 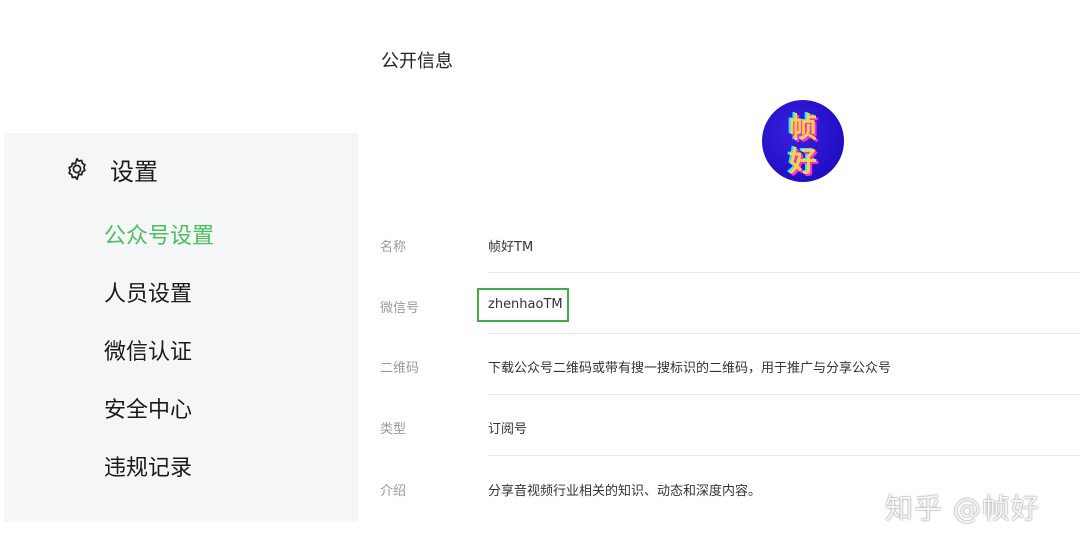 What do you see at coordinates (148, 295) in the screenshot?
I see `sidebar-item-member-settings: 人员设置` at bounding box center [148, 295].